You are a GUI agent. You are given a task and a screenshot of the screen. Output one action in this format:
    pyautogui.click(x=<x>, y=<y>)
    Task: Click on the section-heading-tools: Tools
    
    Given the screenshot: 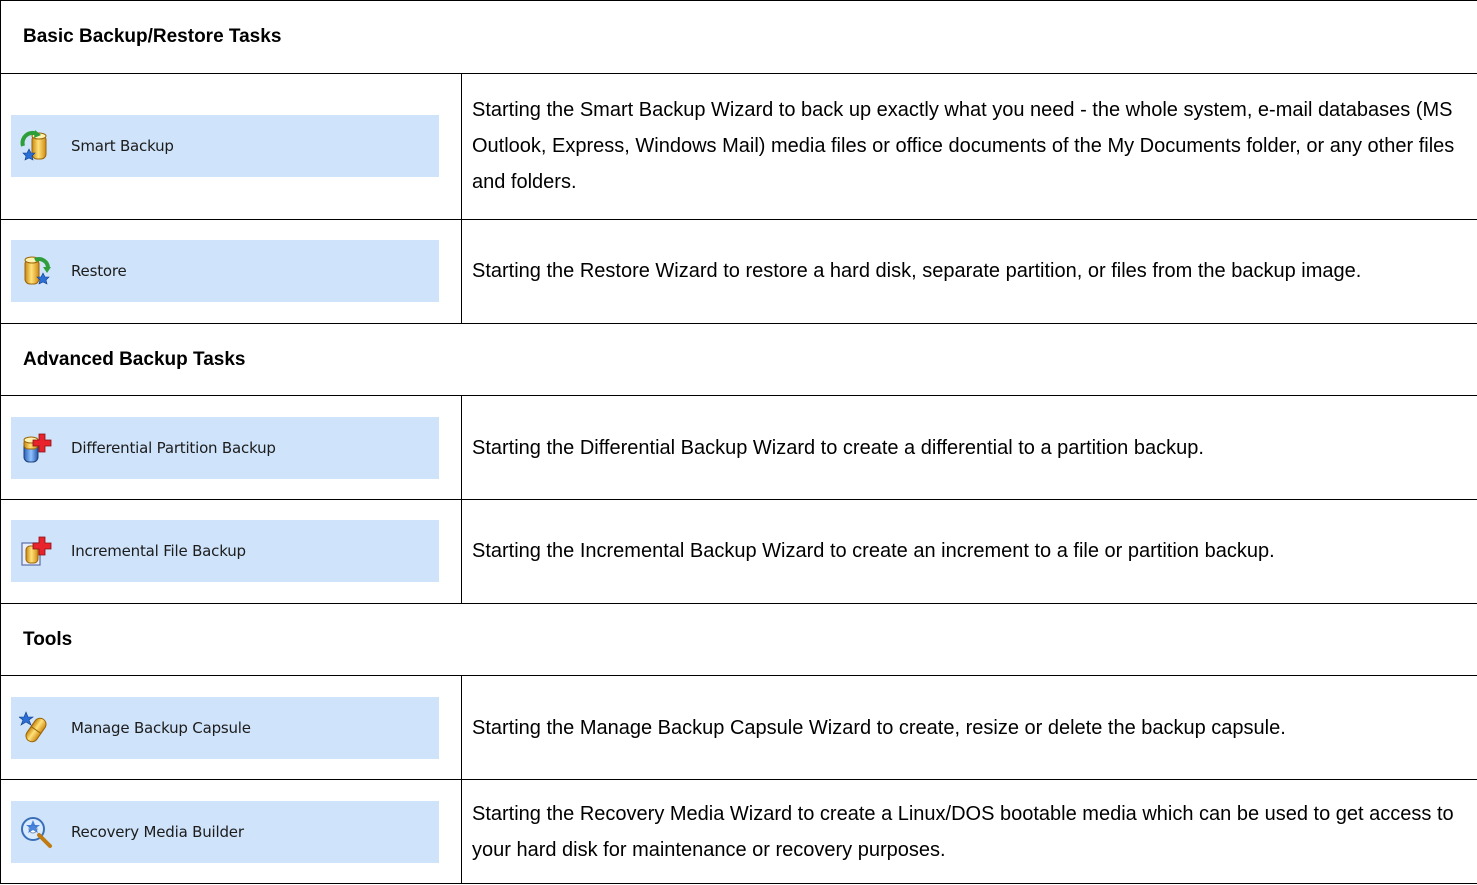 What is the action you would take?
    pyautogui.click(x=738, y=639)
    